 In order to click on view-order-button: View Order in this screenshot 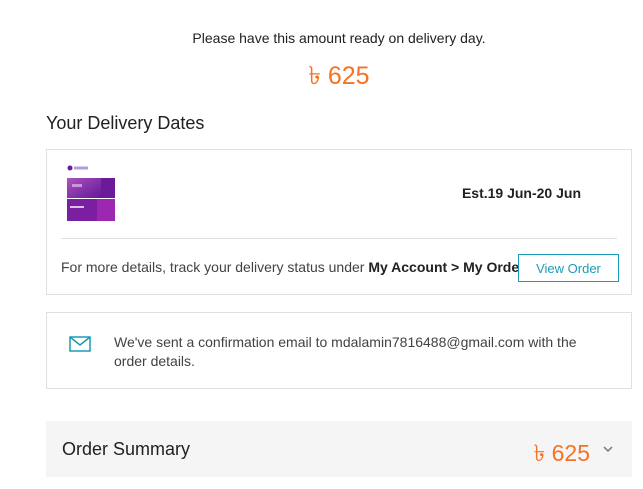, I will do `click(568, 268)`.